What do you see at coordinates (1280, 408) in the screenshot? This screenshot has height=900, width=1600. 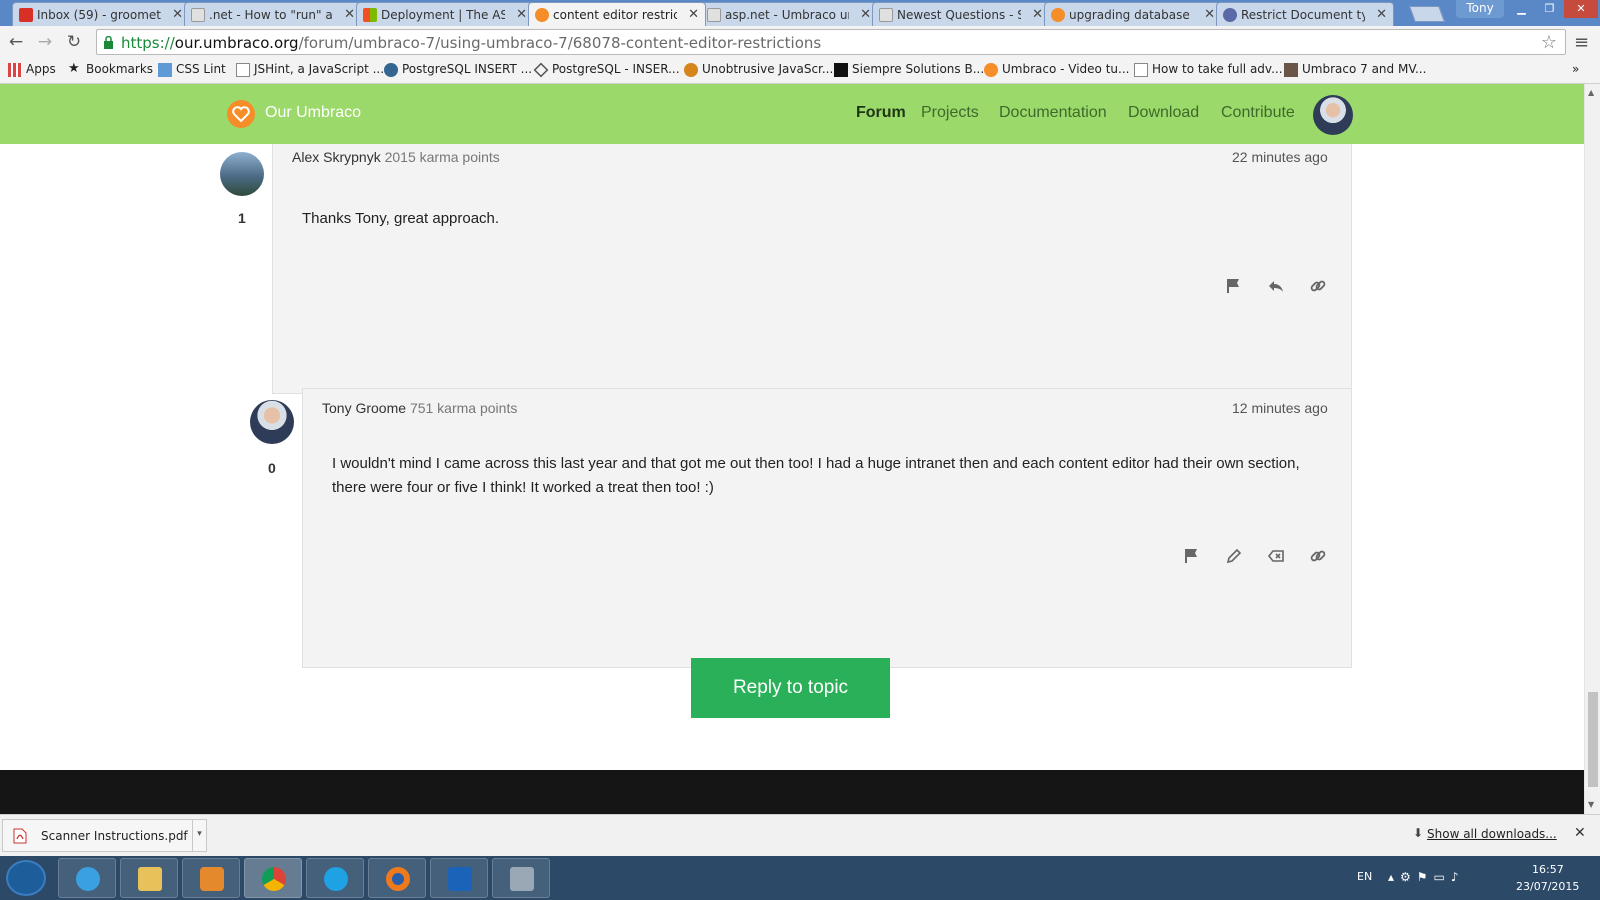 I see `post-time: 12 minutes ago` at bounding box center [1280, 408].